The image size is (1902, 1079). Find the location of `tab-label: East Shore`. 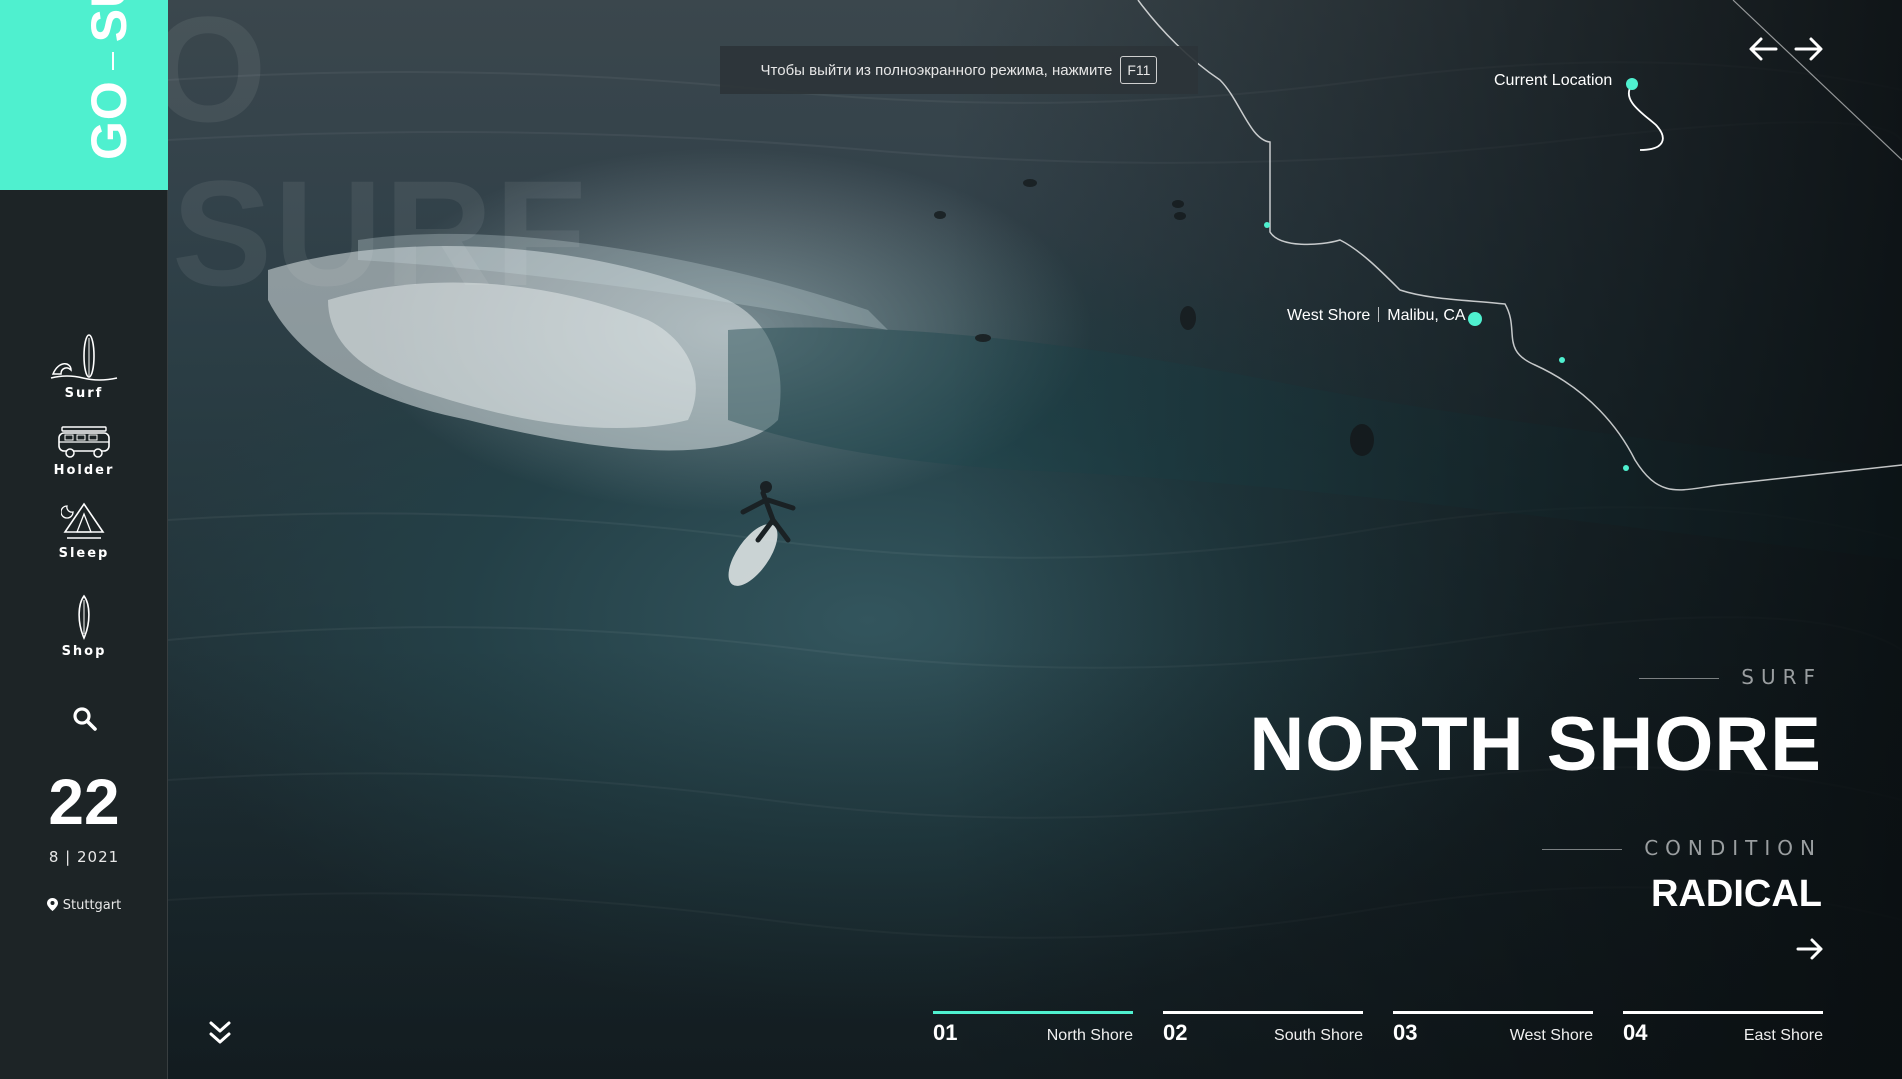

tab-label: East Shore is located at coordinates (1783, 1035).